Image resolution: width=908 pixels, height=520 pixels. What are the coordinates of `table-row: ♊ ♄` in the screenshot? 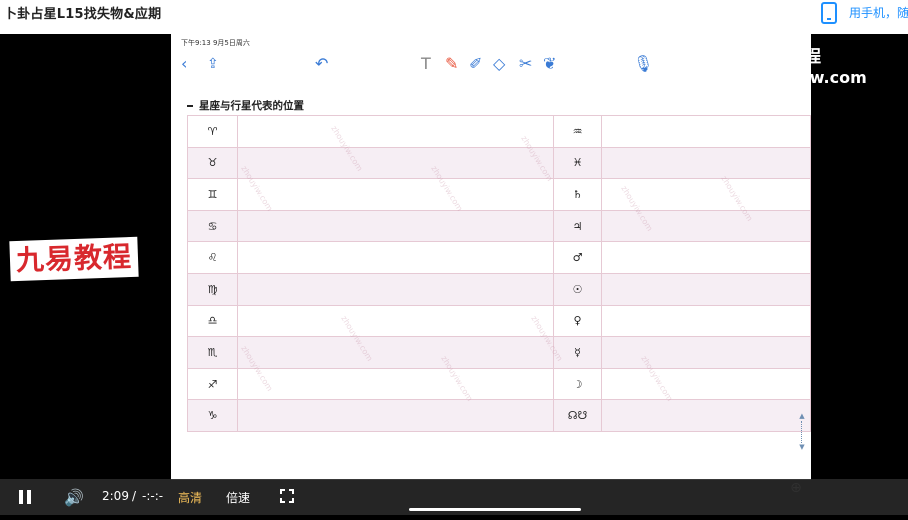 It's located at (499, 194).